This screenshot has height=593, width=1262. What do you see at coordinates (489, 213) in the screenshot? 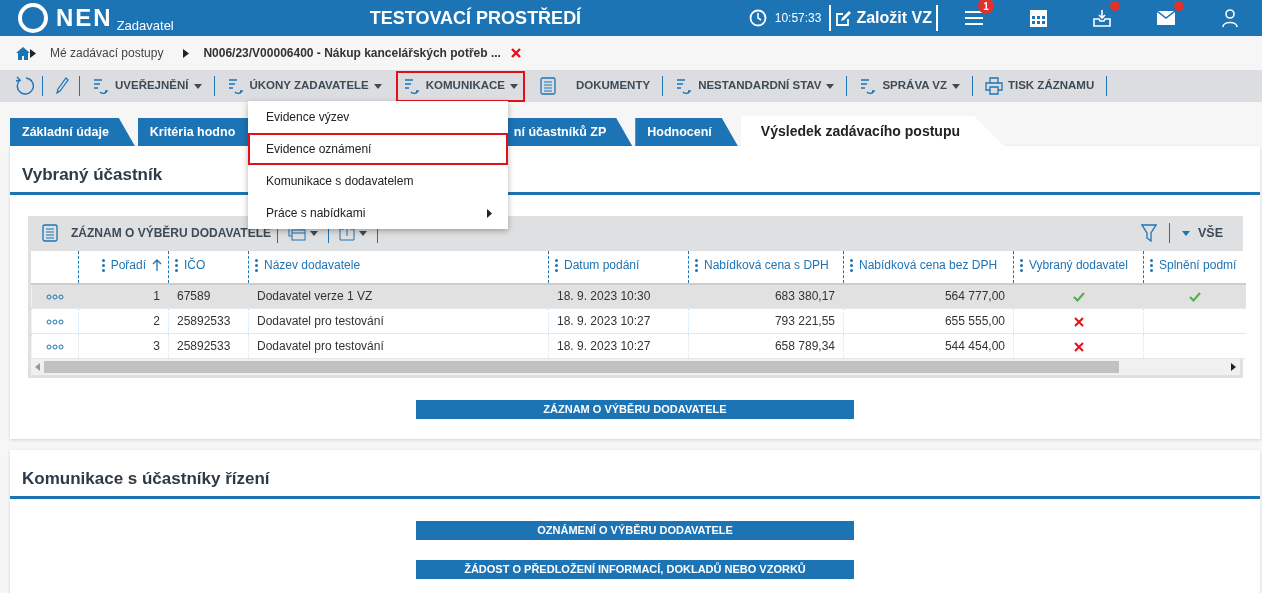
I see `submenu-arrow-icon` at bounding box center [489, 213].